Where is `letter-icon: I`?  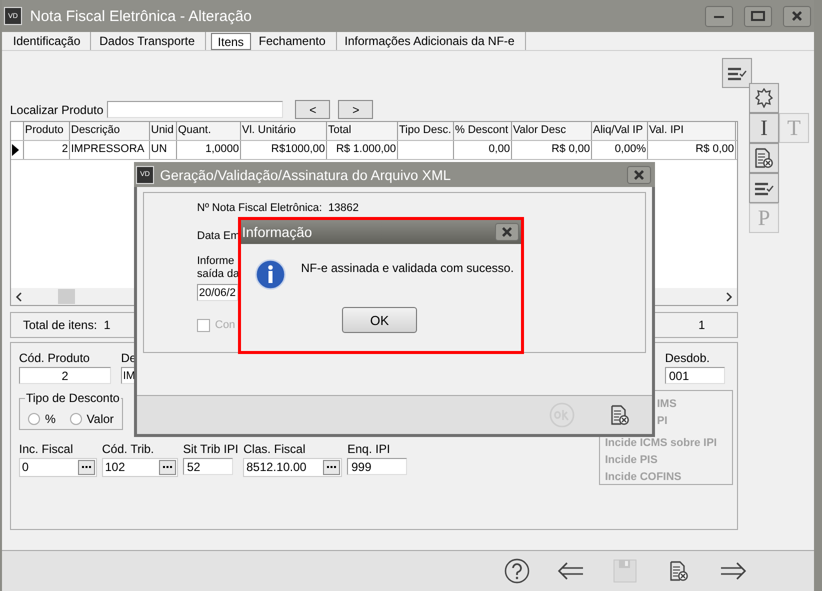
letter-icon: I is located at coordinates (764, 128).